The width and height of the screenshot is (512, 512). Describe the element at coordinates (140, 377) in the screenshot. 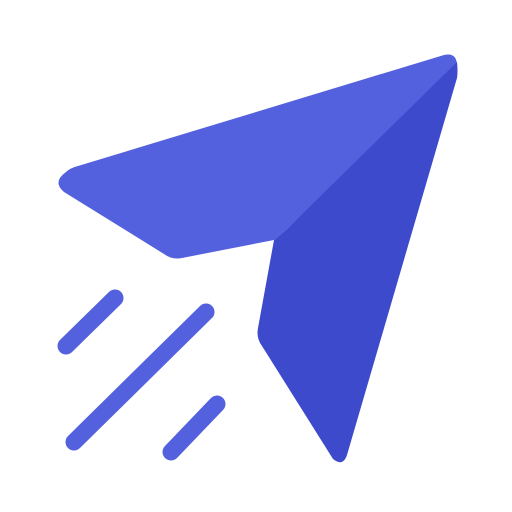

I see `speed-line-middle` at that location.